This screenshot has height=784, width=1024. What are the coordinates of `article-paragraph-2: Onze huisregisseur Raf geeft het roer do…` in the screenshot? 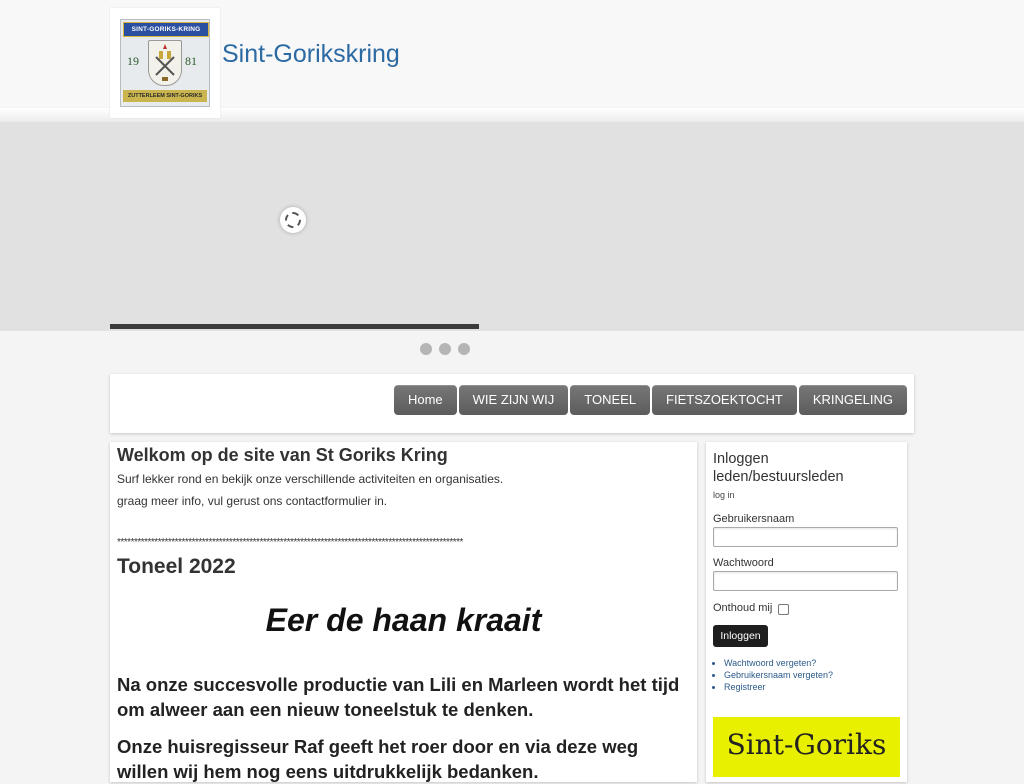 It's located at (378, 759).